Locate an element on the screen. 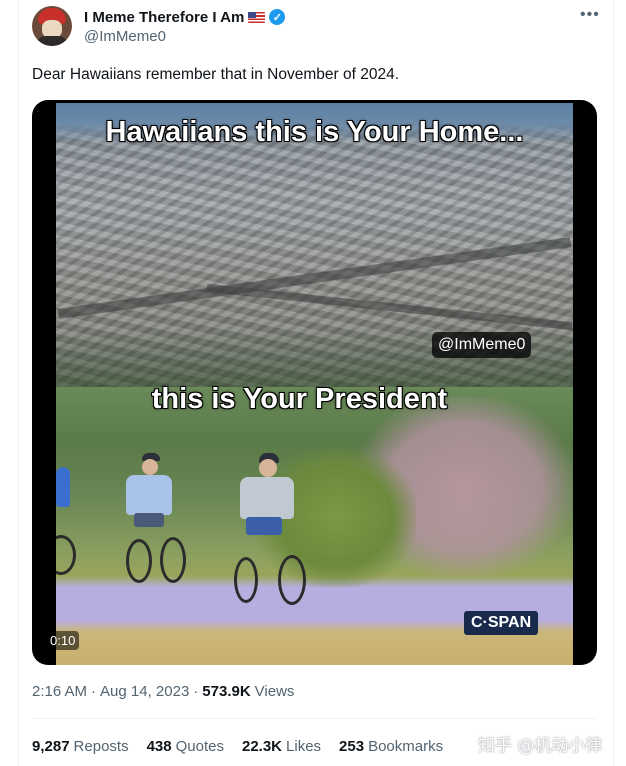 The image size is (626, 766). more-options-icon: ••• is located at coordinates (590, 15).